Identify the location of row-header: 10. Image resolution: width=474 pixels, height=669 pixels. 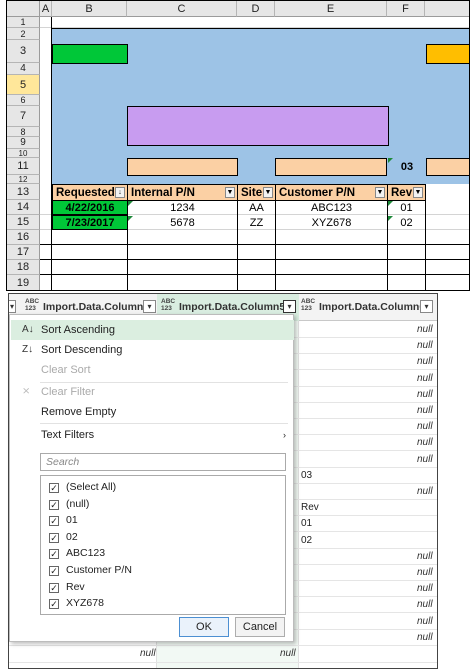
(23, 153).